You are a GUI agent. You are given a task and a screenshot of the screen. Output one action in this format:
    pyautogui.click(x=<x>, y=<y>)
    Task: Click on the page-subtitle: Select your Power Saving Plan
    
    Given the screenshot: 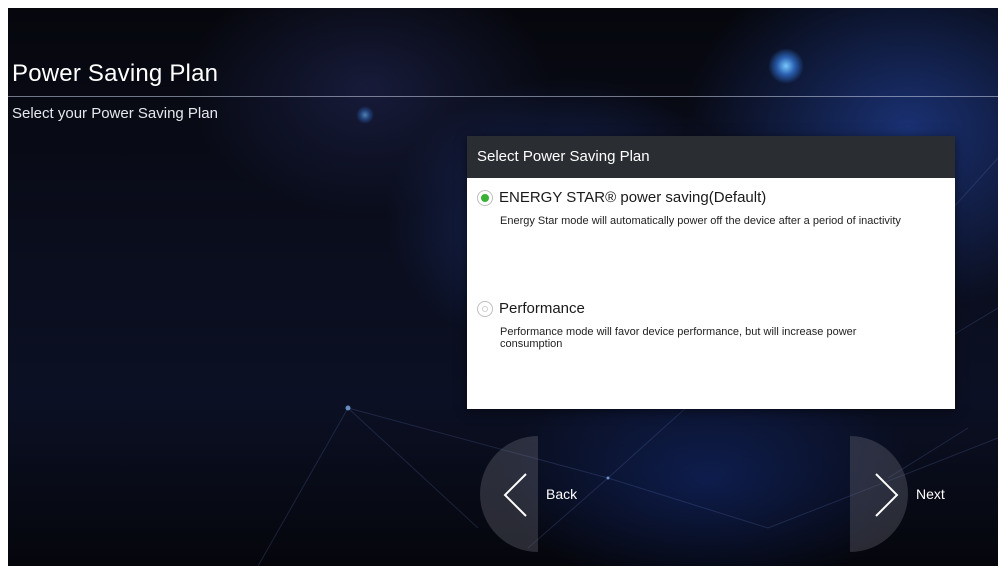 What is the action you would take?
    pyautogui.click(x=115, y=113)
    